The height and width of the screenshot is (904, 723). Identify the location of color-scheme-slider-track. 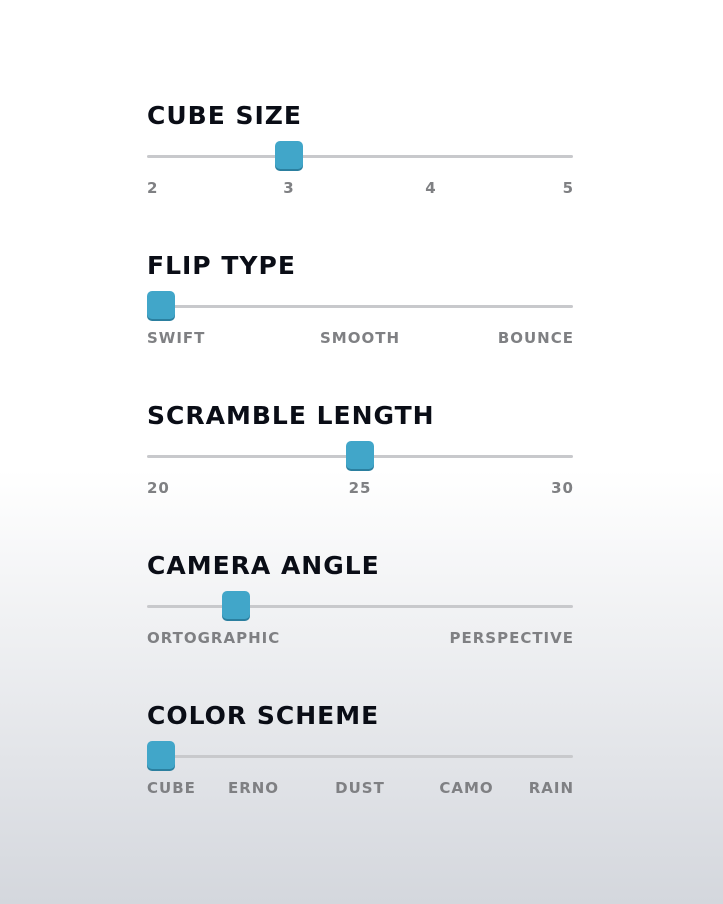
(360, 755).